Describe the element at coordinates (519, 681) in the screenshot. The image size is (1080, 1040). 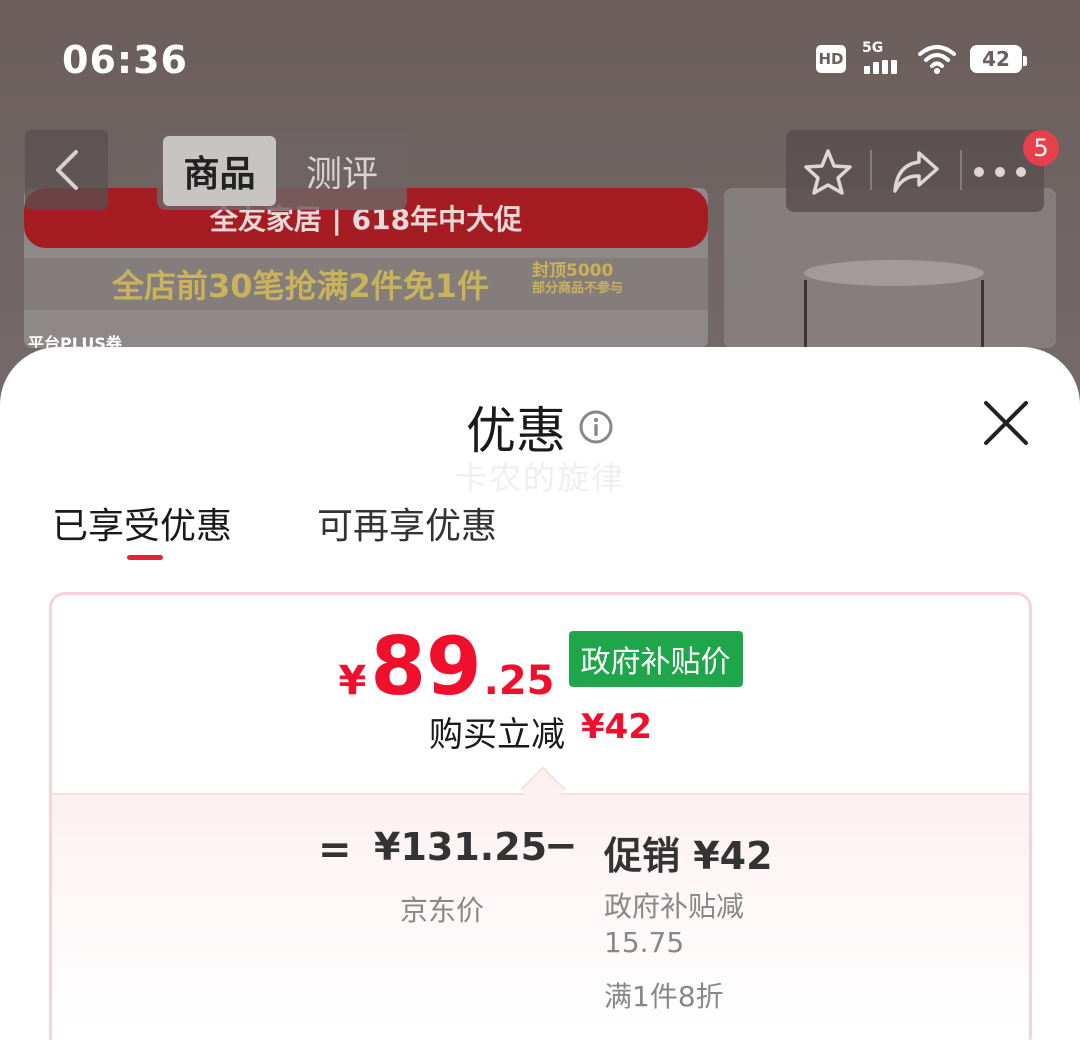
I see `price-decimal: .25` at that location.